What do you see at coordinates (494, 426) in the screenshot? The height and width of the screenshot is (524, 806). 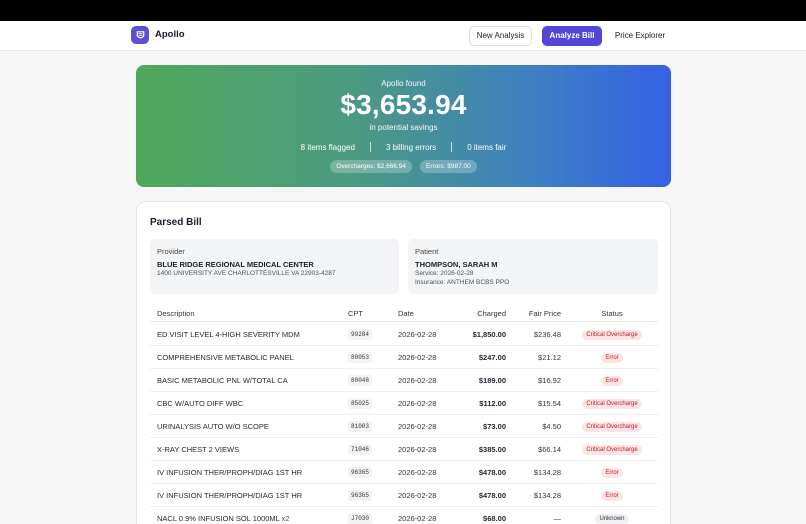 I see `row-charged: $73.00` at bounding box center [494, 426].